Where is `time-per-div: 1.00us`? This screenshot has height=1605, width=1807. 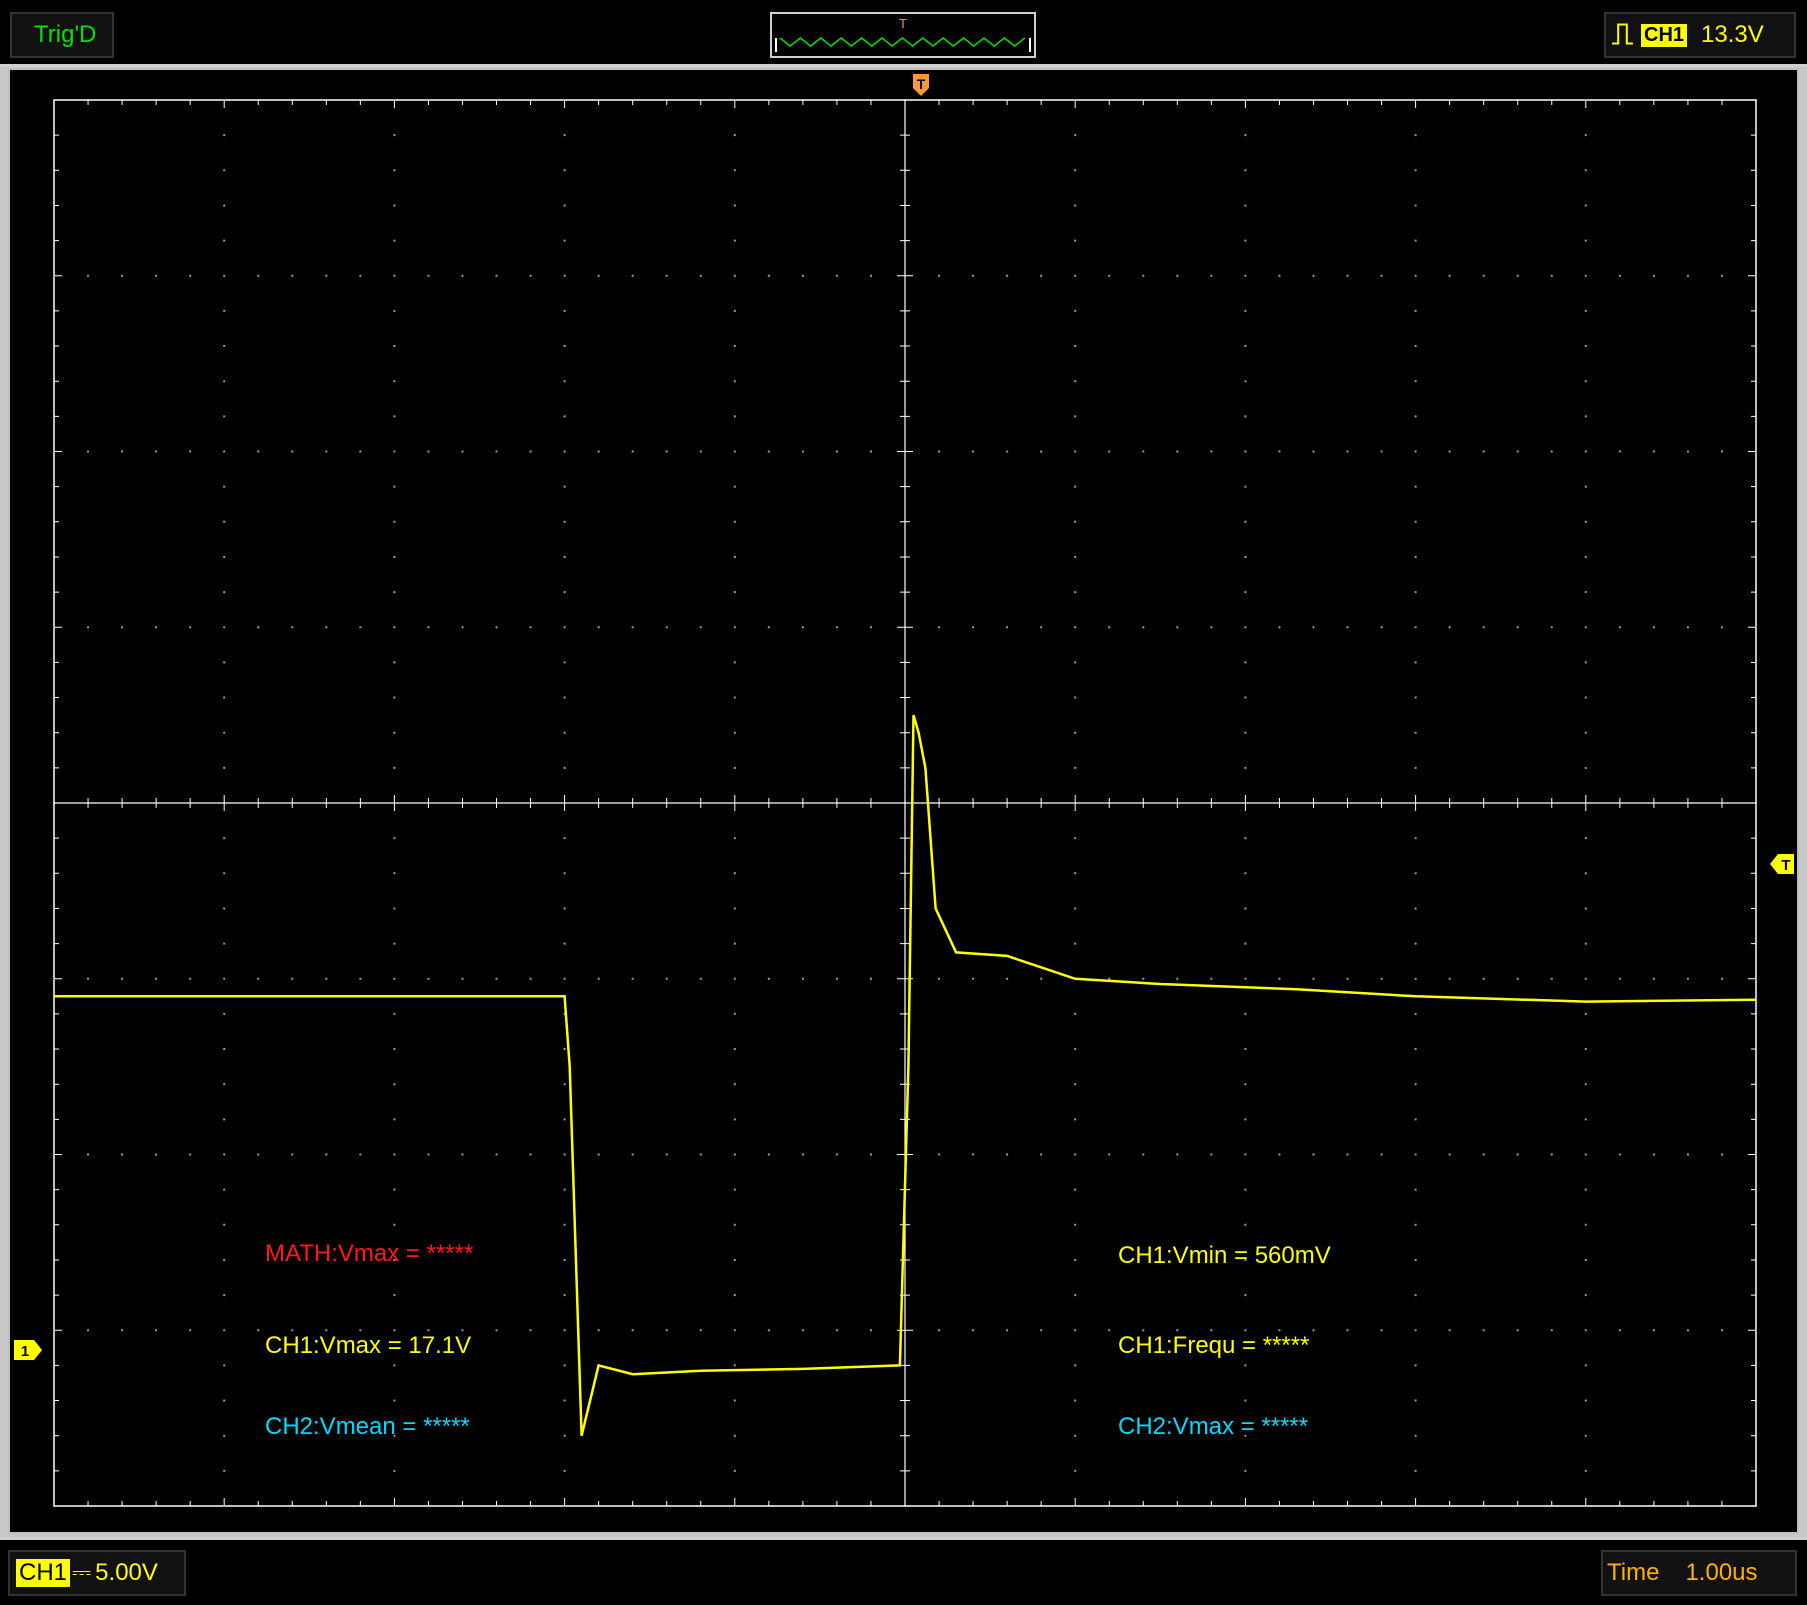
time-per-div: 1.00us is located at coordinates (1721, 1572).